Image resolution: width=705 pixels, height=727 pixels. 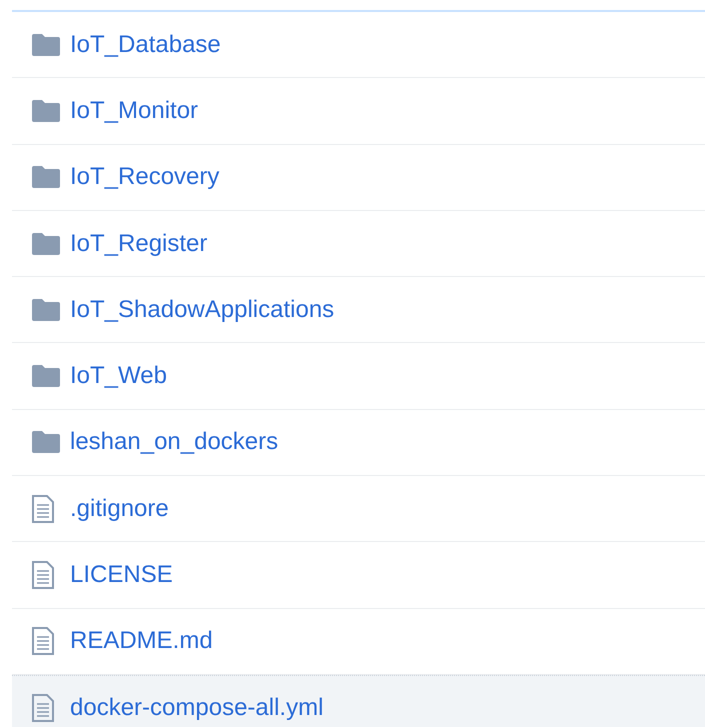 I want to click on folder-link: leshan_on_dockers, so click(x=174, y=442).